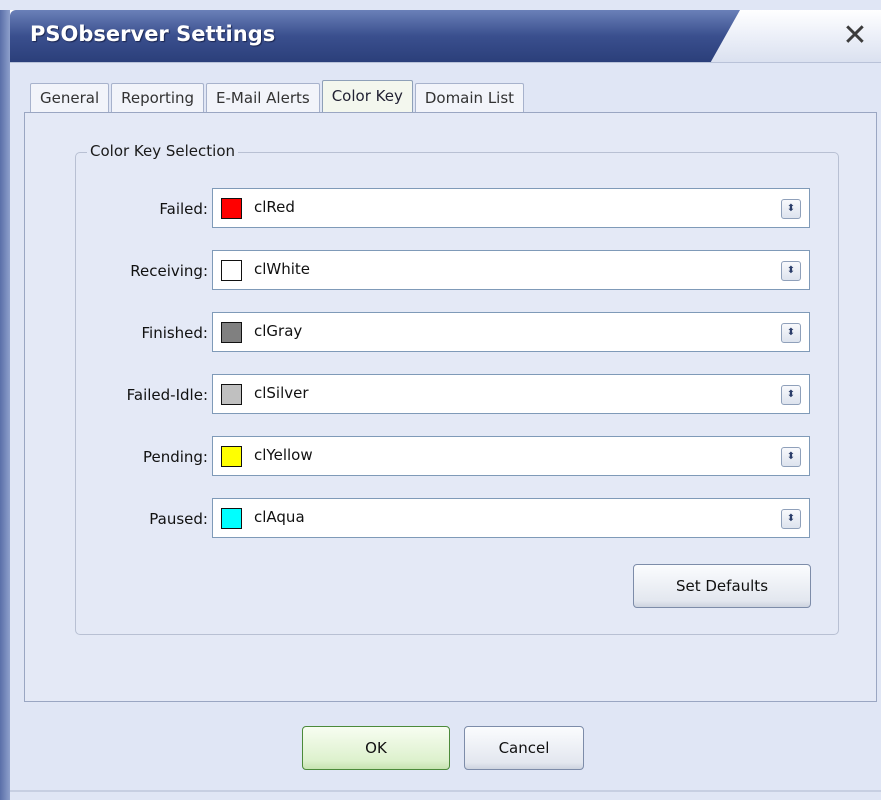 This screenshot has width=881, height=800. What do you see at coordinates (153, 34) in the screenshot?
I see `window-title: PSObserver Settings` at bounding box center [153, 34].